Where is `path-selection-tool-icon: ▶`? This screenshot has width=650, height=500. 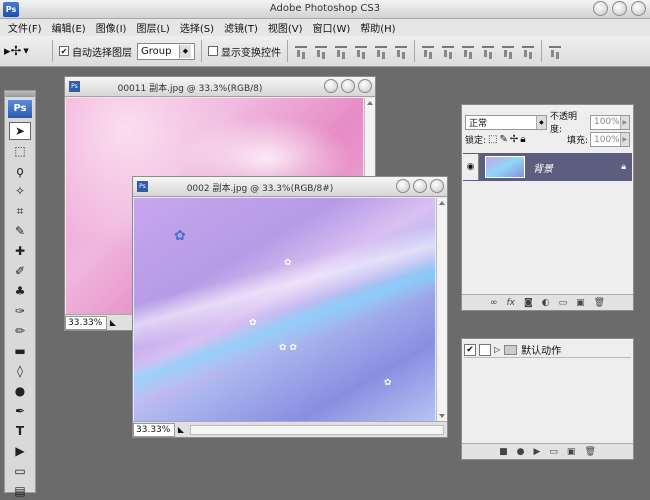
path-selection-tool-icon: ▶ is located at coordinates (20, 451).